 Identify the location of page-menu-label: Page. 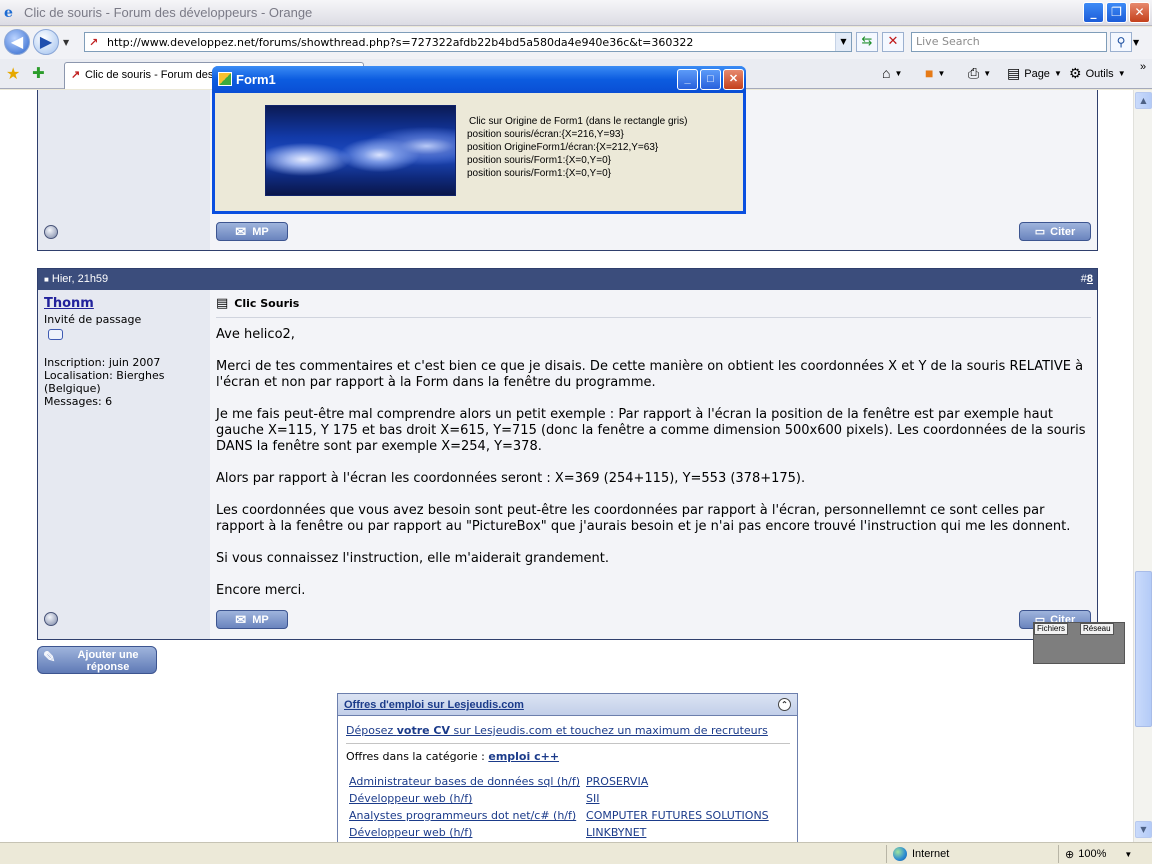
(1037, 73).